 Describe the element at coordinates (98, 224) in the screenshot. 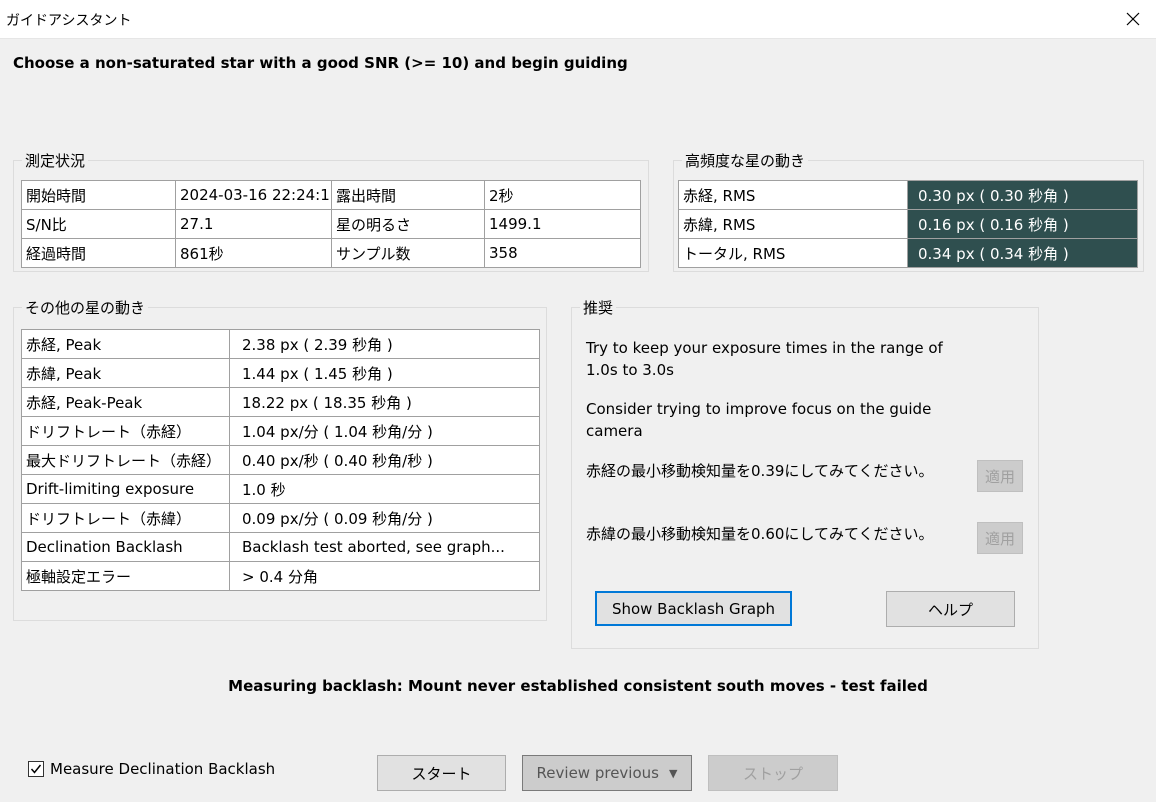

I see `table-cell: S/N比` at that location.